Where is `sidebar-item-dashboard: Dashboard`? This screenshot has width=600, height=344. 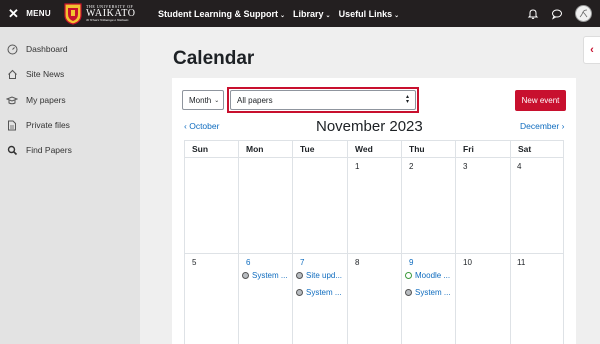
sidebar-item-dashboard: Dashboard is located at coordinates (37, 49).